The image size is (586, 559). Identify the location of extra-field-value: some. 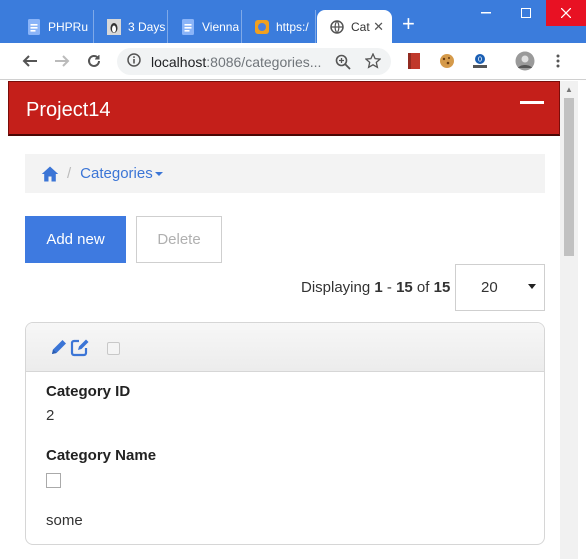
(64, 520).